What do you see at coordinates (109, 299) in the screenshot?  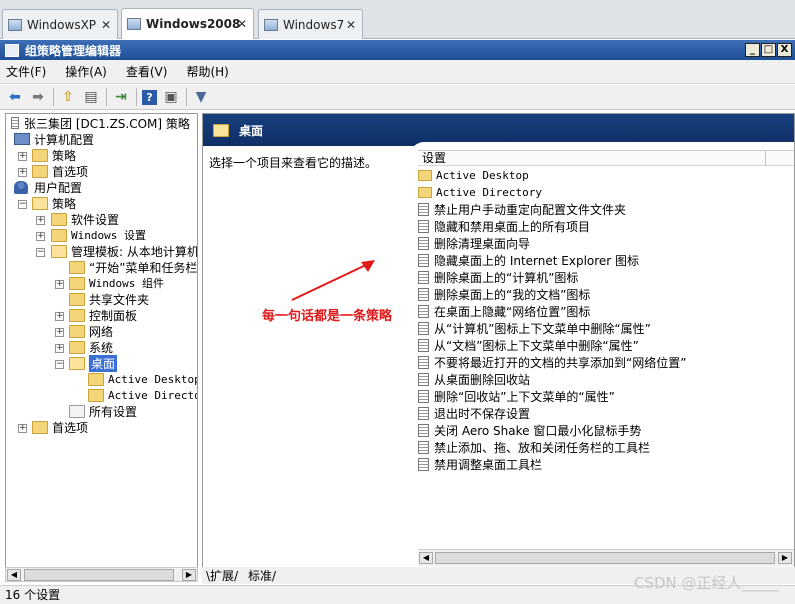 I see `tree-item-shared-folders: 共享文件夹` at bounding box center [109, 299].